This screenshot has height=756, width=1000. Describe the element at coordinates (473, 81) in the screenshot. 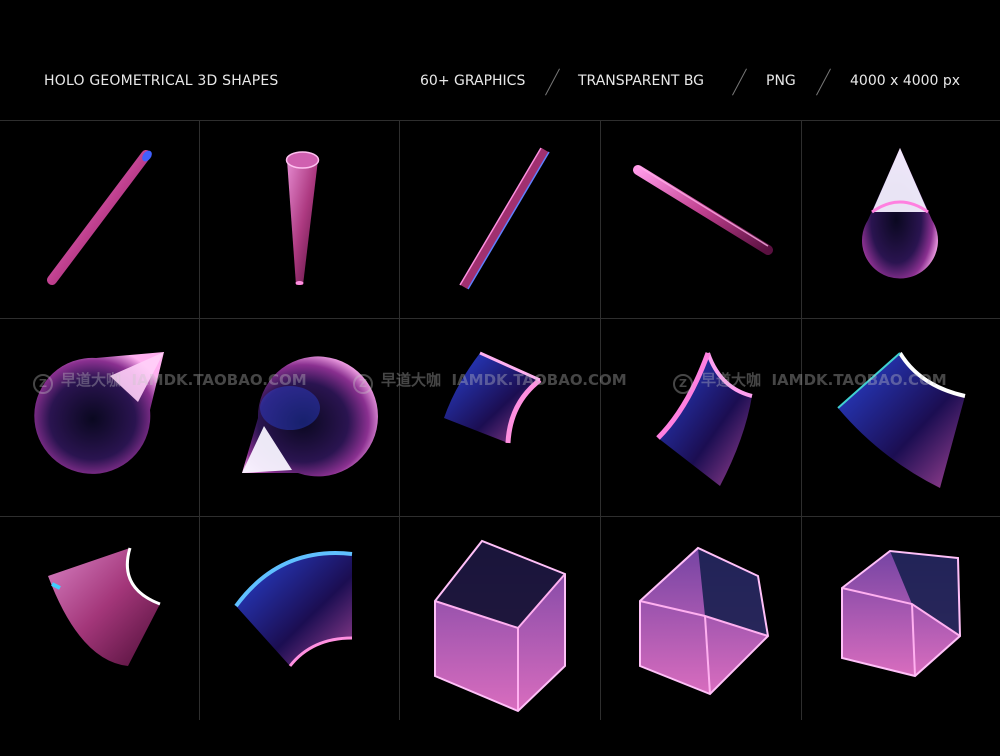

I see `spec-graphics-count: 60+ GRAPHICS` at that location.